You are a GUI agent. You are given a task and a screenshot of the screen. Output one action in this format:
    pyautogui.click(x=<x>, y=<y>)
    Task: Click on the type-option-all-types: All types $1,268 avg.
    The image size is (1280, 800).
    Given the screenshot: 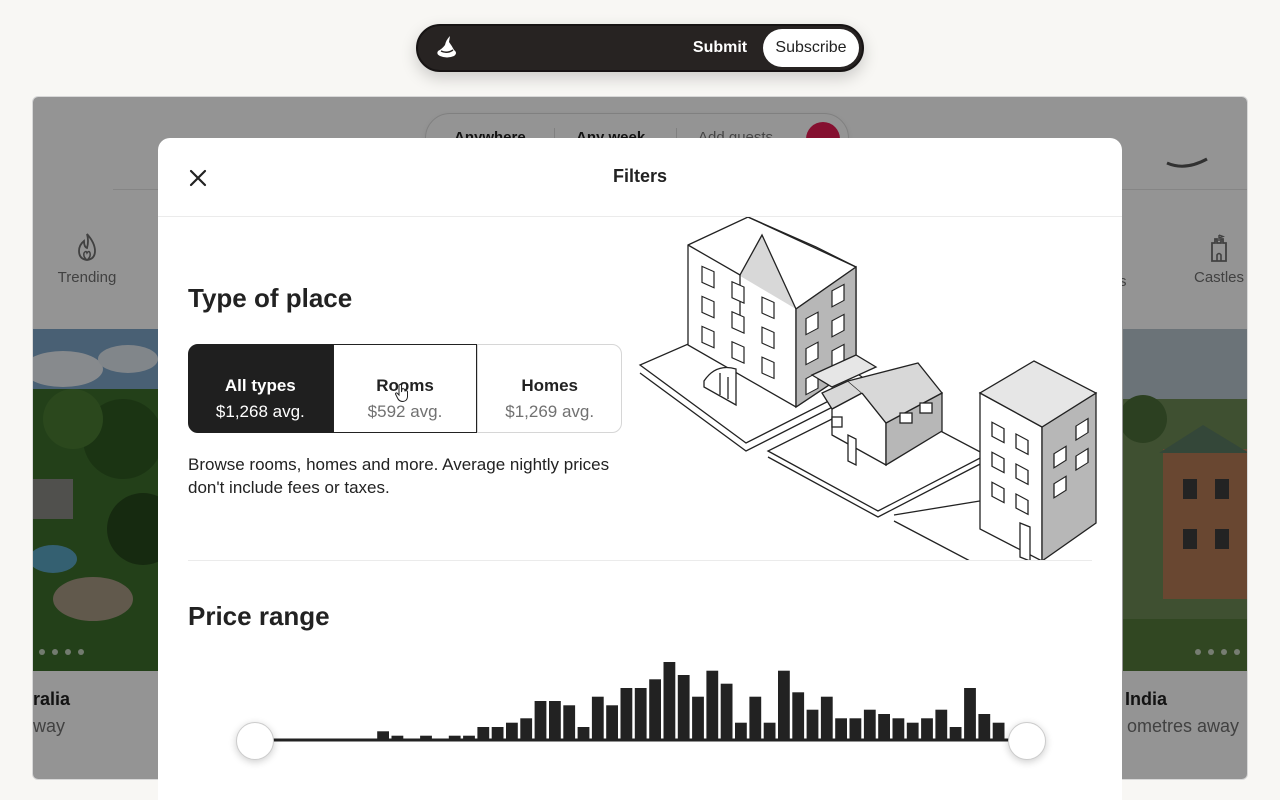 What is the action you would take?
    pyautogui.click(x=260, y=388)
    